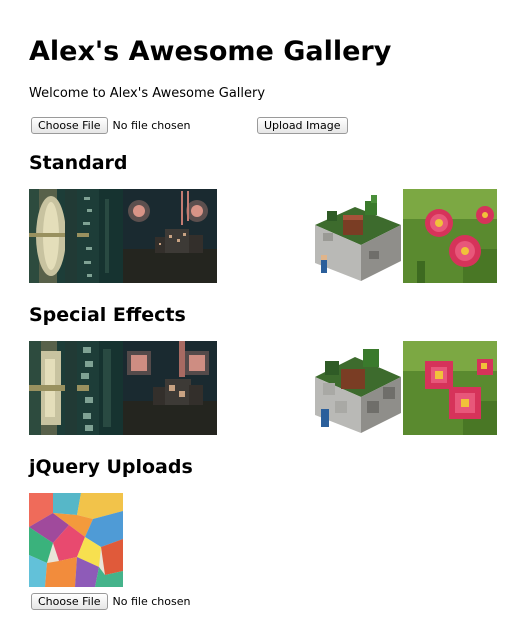 Image resolution: width=530 pixels, height=635 pixels. I want to click on colorful-cubes-image, so click(76, 540).